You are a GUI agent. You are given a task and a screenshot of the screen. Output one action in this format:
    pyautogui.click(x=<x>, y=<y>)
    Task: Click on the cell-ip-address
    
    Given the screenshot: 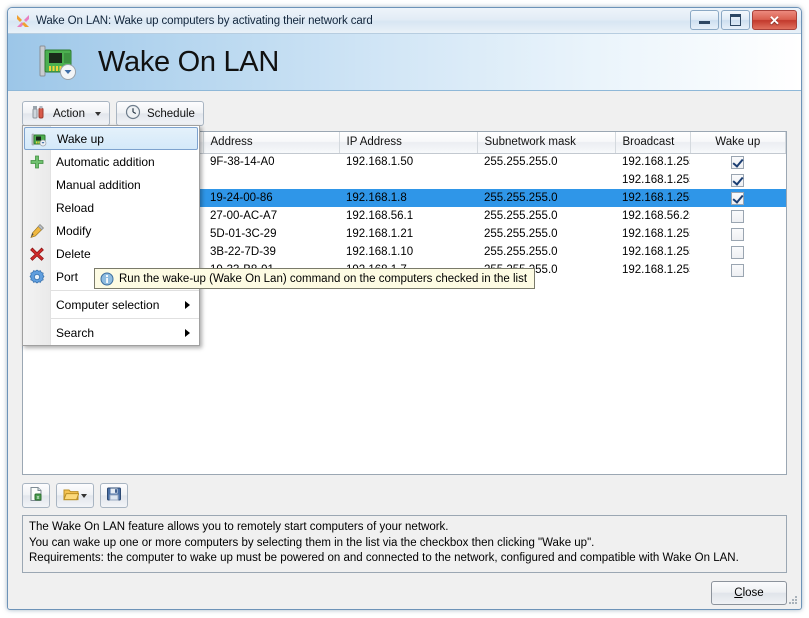 What is the action you would take?
    pyautogui.click(x=408, y=180)
    